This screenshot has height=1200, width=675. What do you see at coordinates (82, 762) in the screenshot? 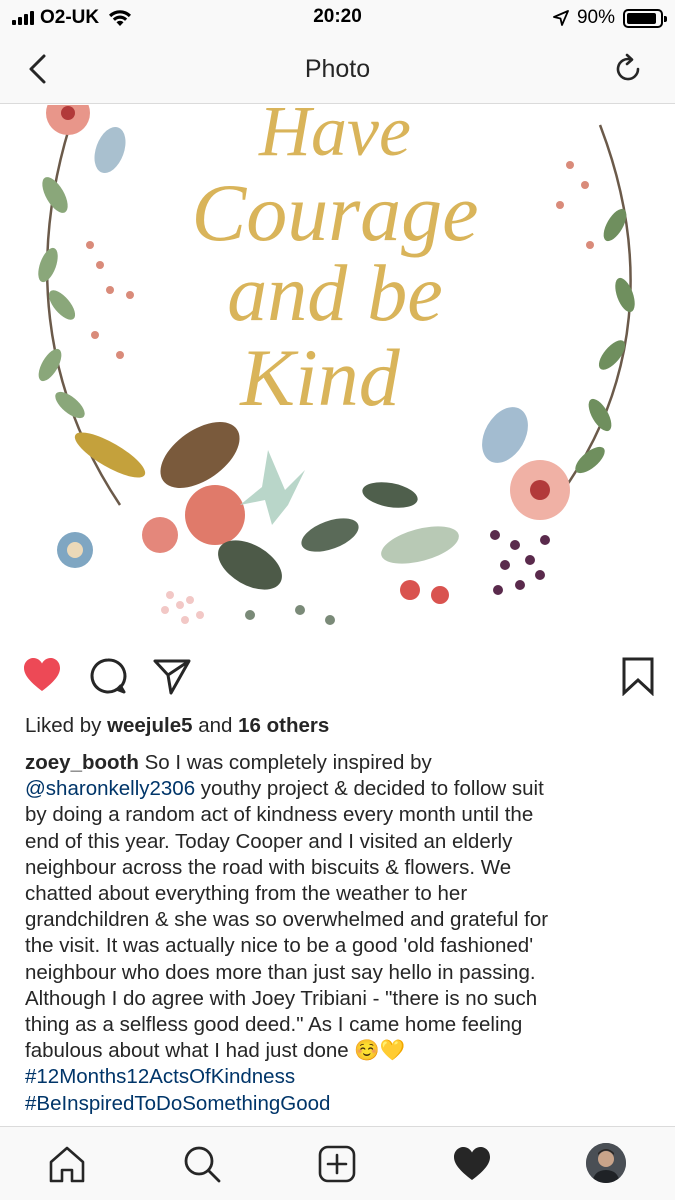
I see `caption-username: zoey_booth` at bounding box center [82, 762].